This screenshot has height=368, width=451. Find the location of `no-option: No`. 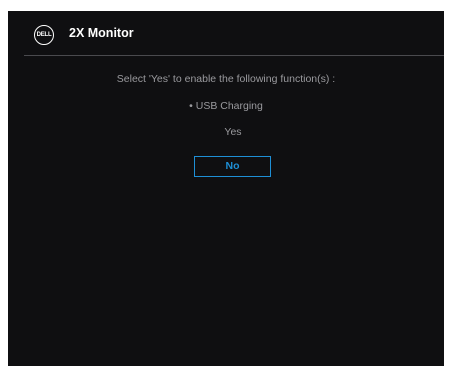

no-option: No is located at coordinates (232, 166).